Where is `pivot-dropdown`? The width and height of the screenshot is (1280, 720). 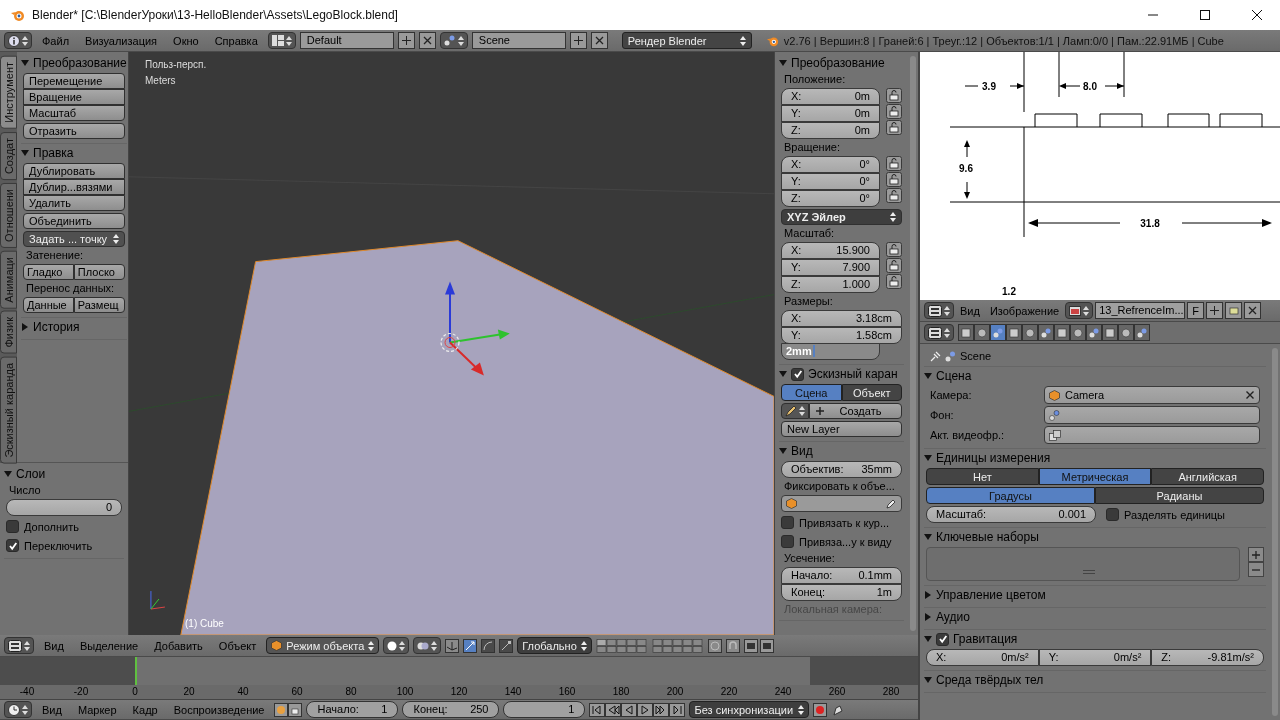
pivot-dropdown is located at coordinates (427, 645).